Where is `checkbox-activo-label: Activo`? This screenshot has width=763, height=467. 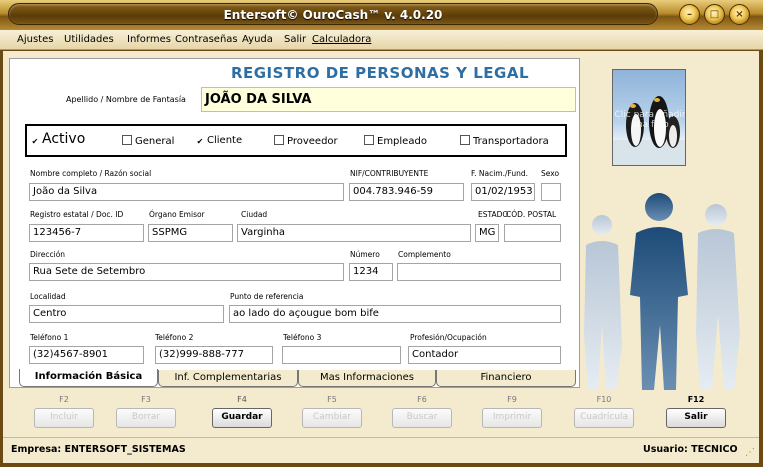 checkbox-activo-label: Activo is located at coordinates (64, 139).